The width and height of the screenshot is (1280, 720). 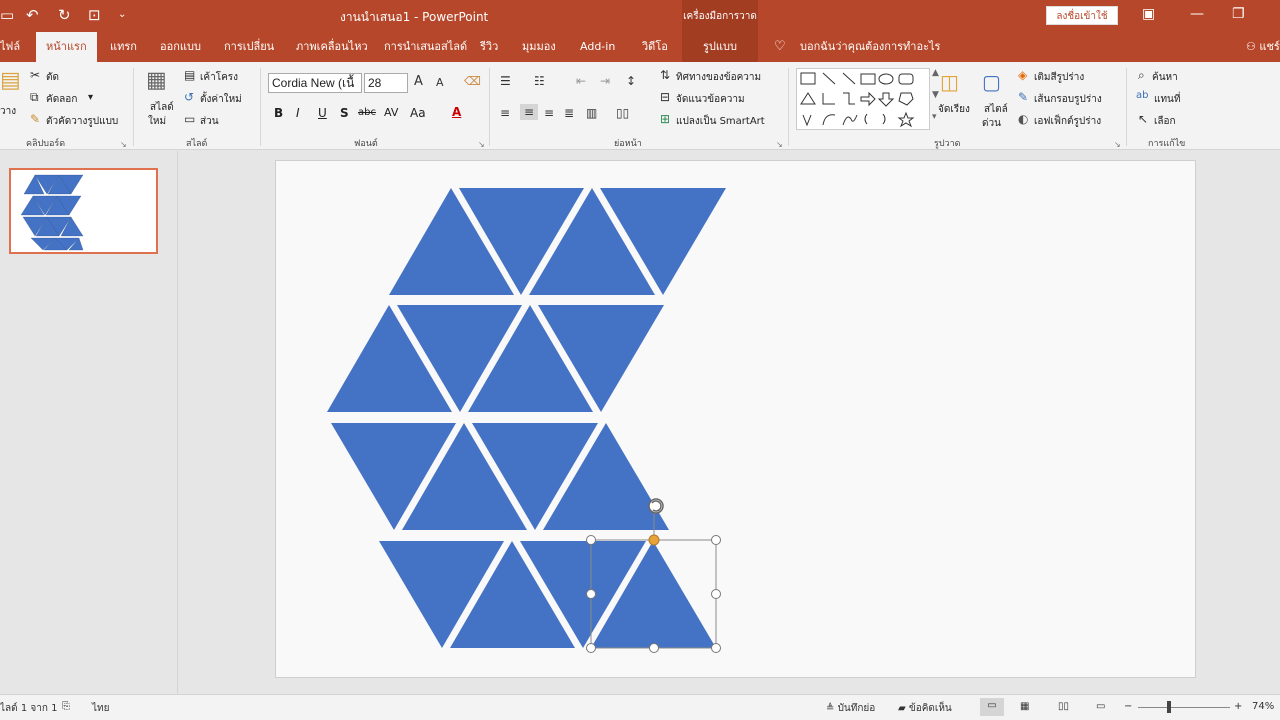 What do you see at coordinates (597, 47) in the screenshot?
I see `tab-addins: Add-in` at bounding box center [597, 47].